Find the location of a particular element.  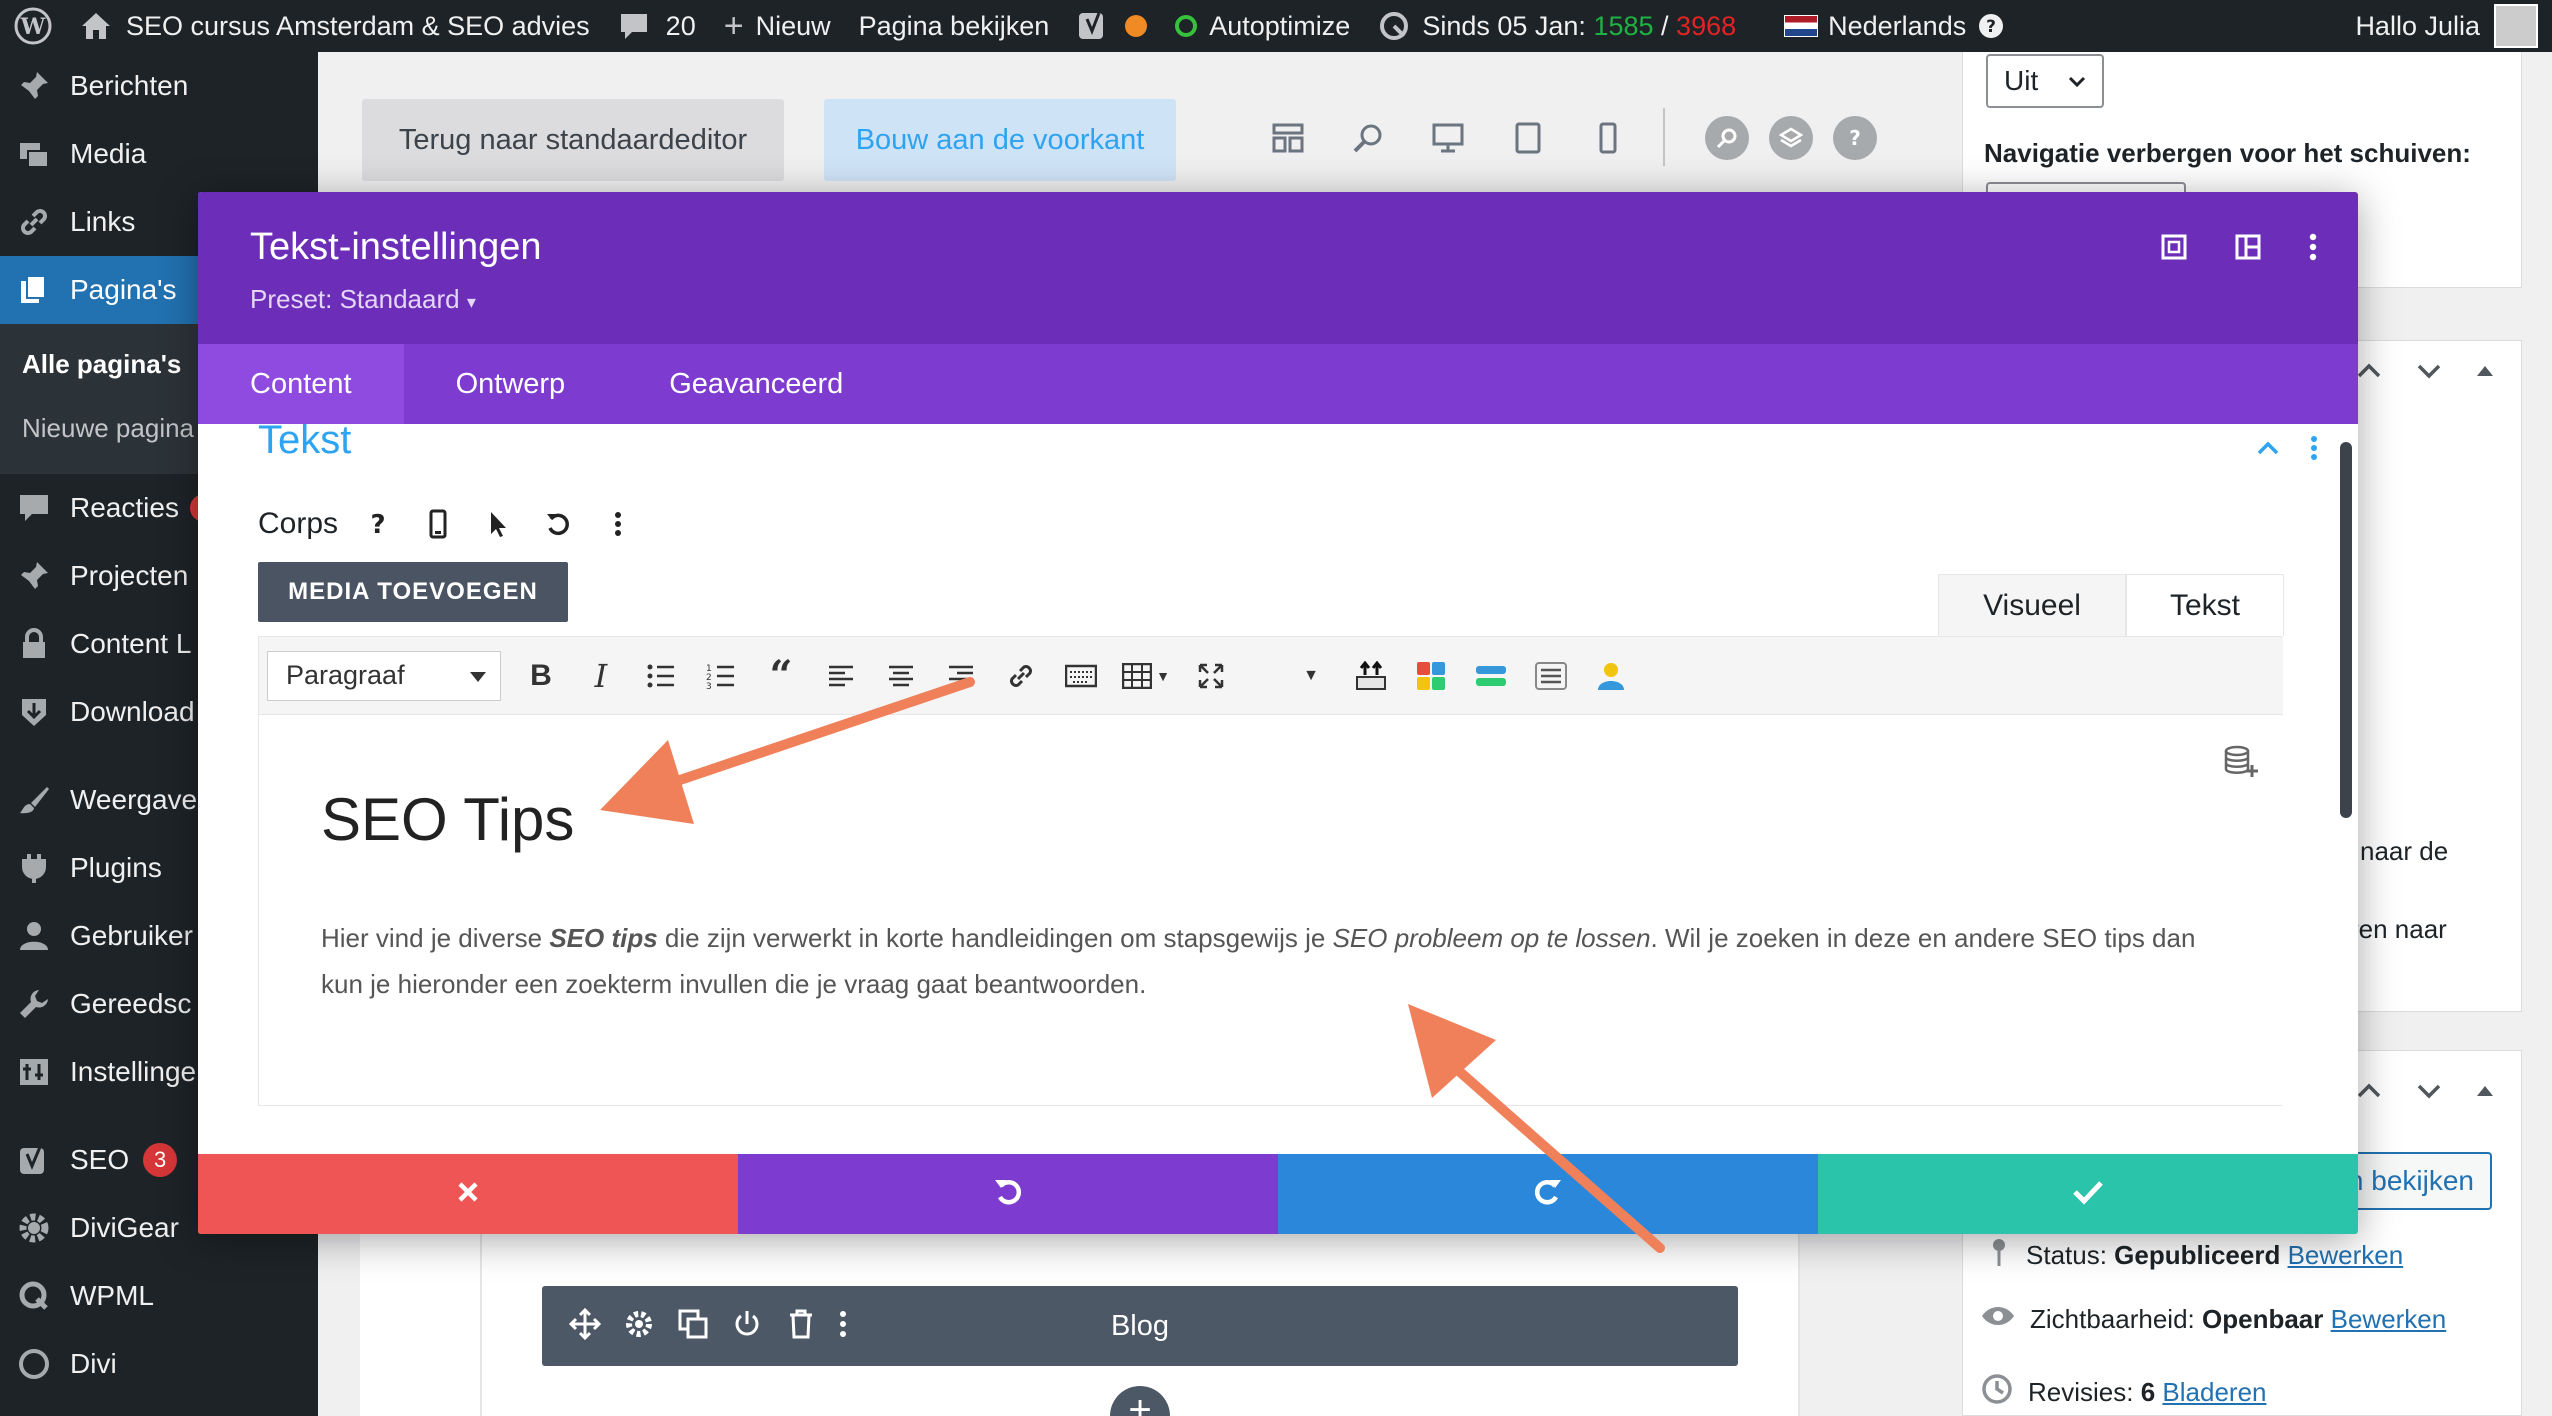

link-icon is located at coordinates (1021, 676).